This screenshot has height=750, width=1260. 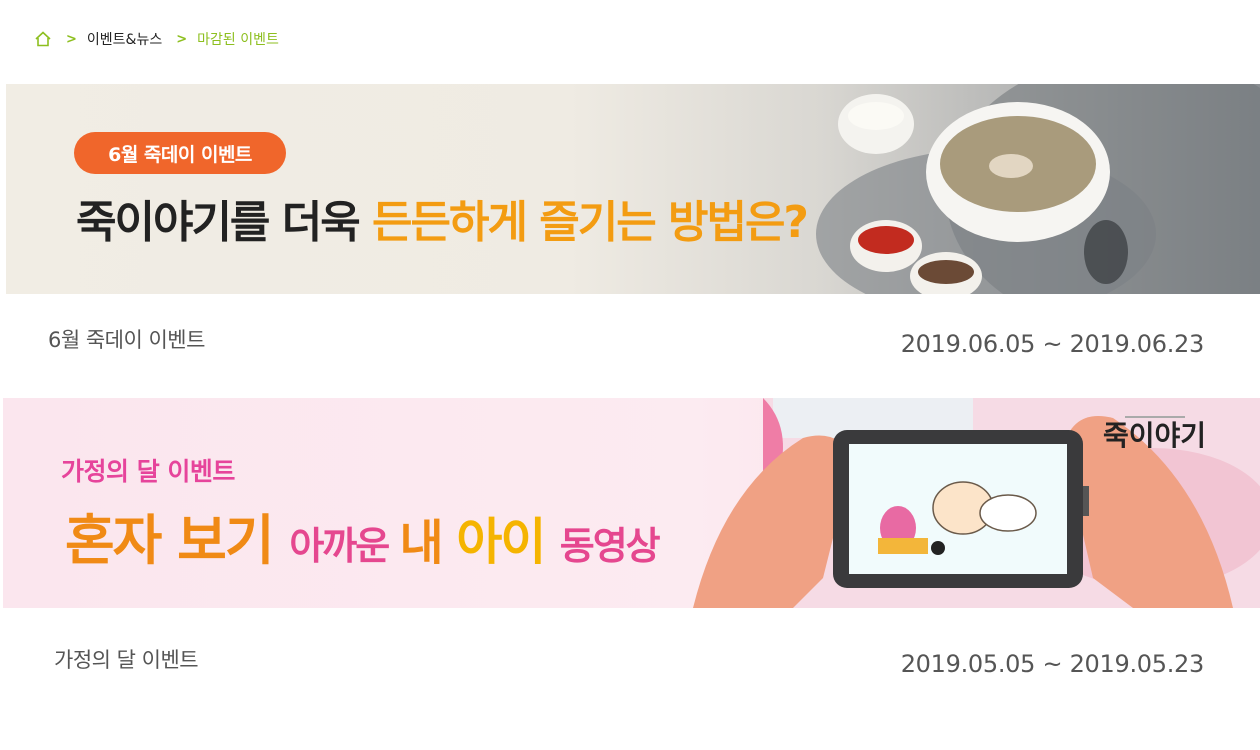 What do you see at coordinates (1052, 664) in the screenshot?
I see `event-period: 2019.05.05 ~ 2019.05.23` at bounding box center [1052, 664].